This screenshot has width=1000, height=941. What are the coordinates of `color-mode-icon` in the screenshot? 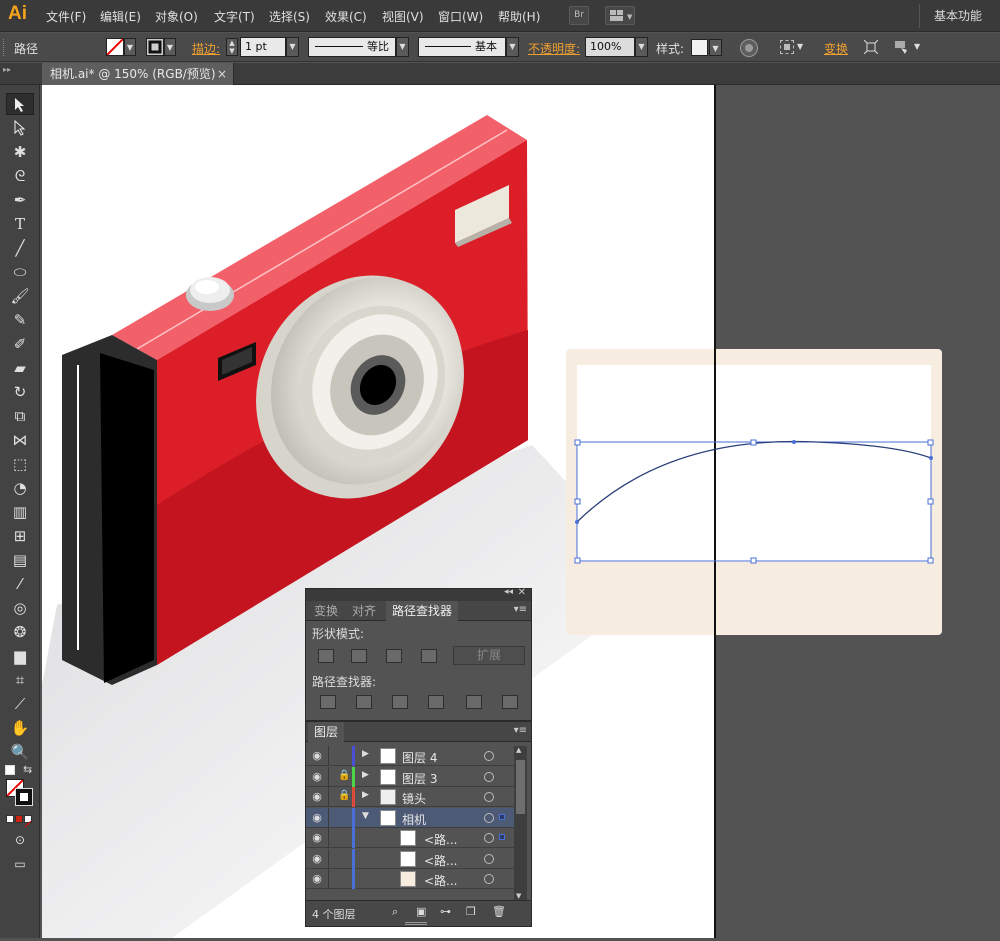 It's located at (10, 819).